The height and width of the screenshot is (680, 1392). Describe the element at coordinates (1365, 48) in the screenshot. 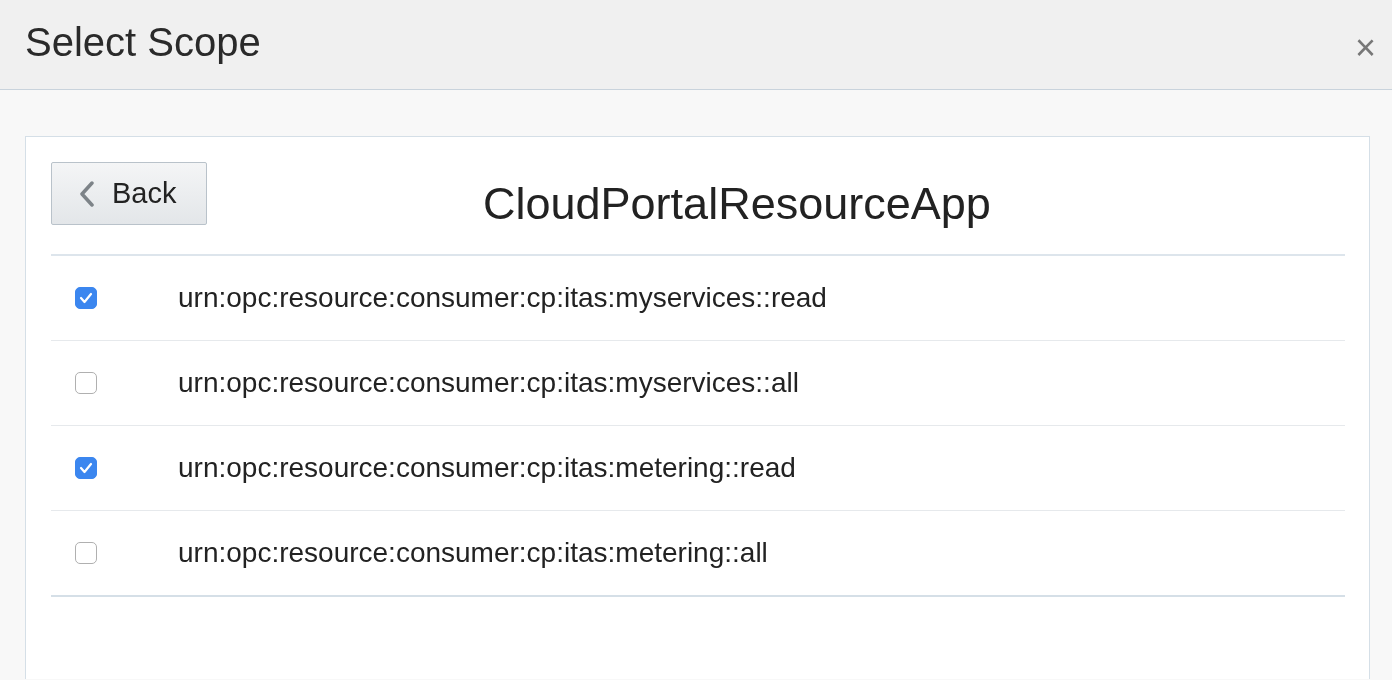

I see `close-button: ×` at that location.